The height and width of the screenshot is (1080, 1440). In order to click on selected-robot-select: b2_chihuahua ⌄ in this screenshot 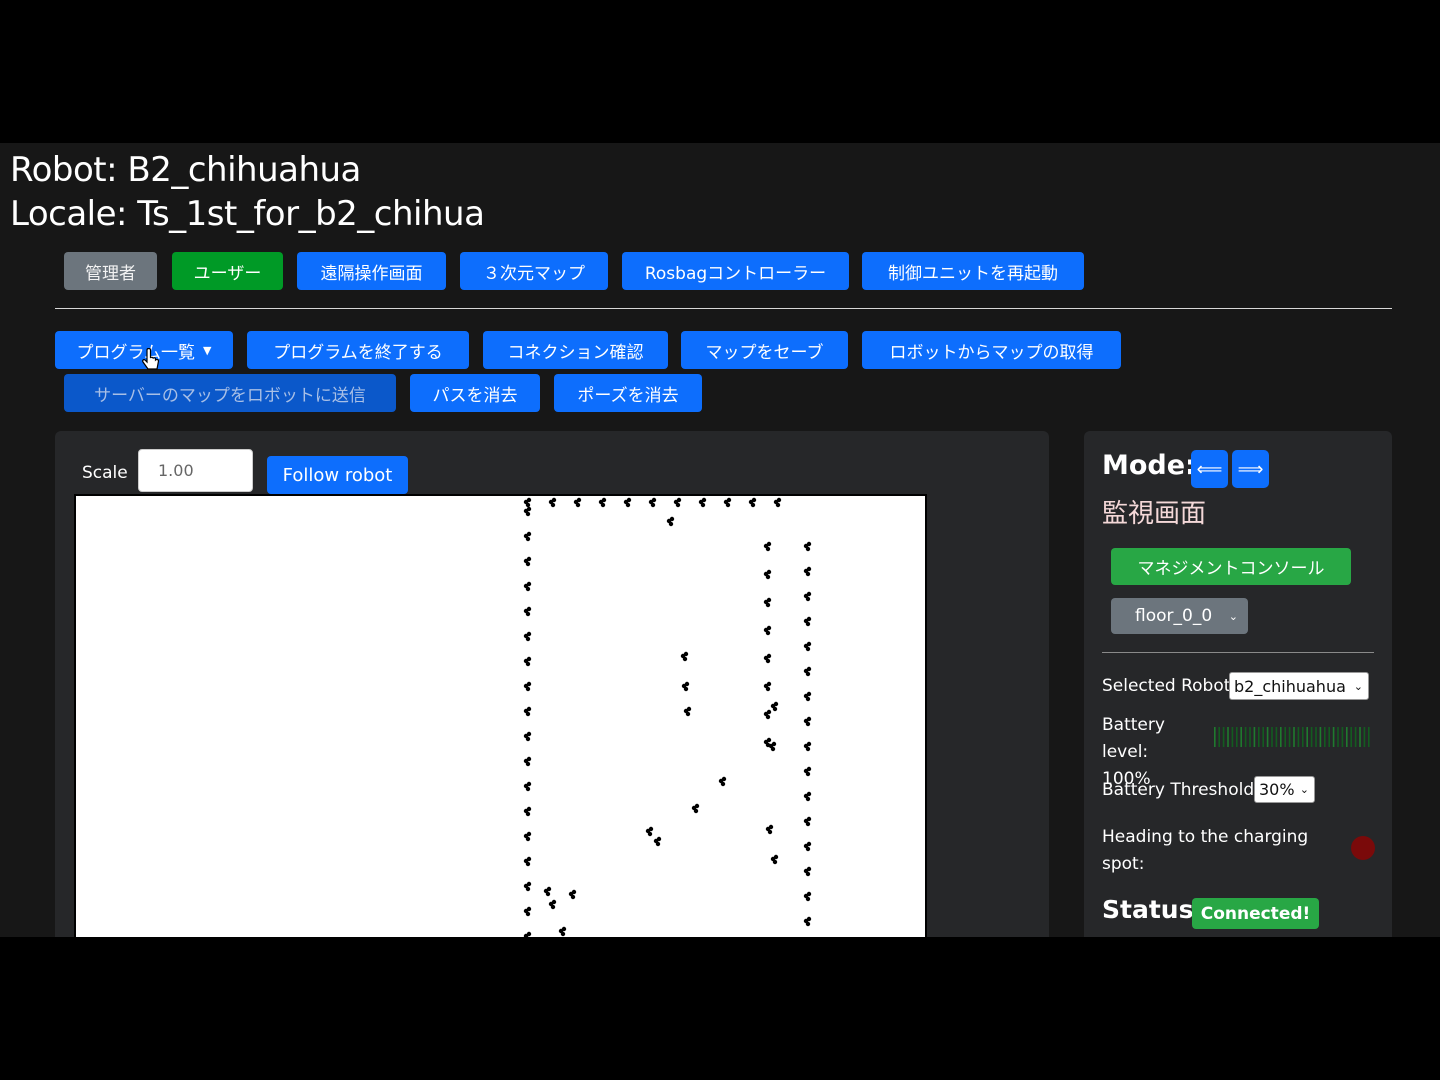, I will do `click(1299, 686)`.